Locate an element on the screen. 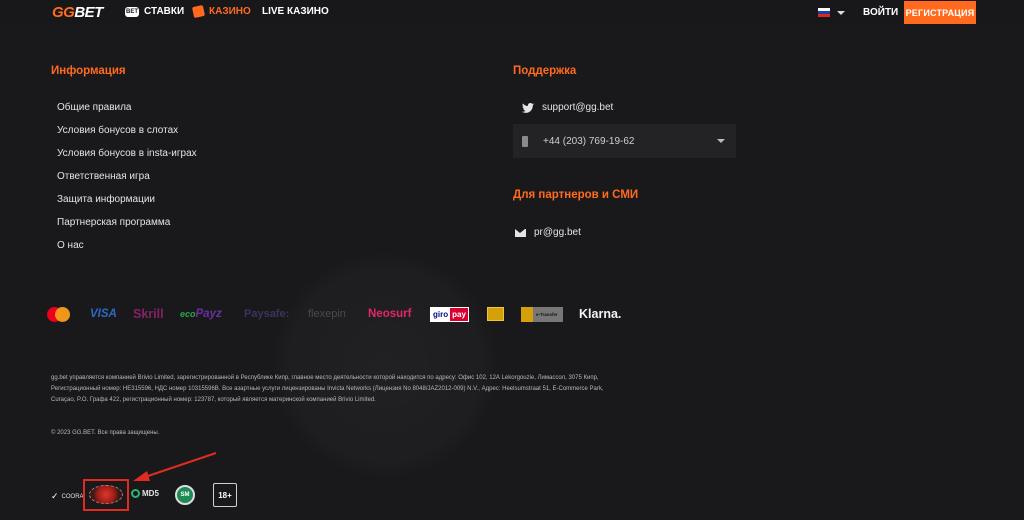 This screenshot has width=1024, height=520. link-general-rules: Общие правила is located at coordinates (127, 112).